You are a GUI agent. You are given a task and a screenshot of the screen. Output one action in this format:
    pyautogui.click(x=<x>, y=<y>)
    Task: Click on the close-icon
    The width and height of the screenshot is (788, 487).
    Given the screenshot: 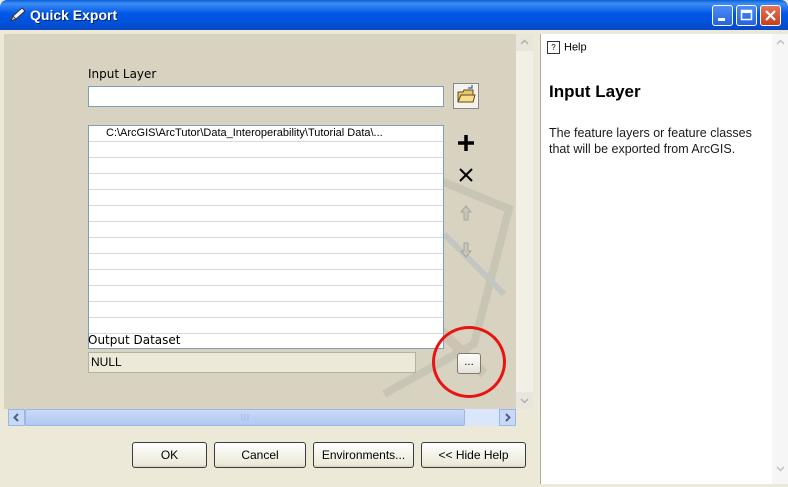 What is the action you would take?
    pyautogui.click(x=770, y=15)
    